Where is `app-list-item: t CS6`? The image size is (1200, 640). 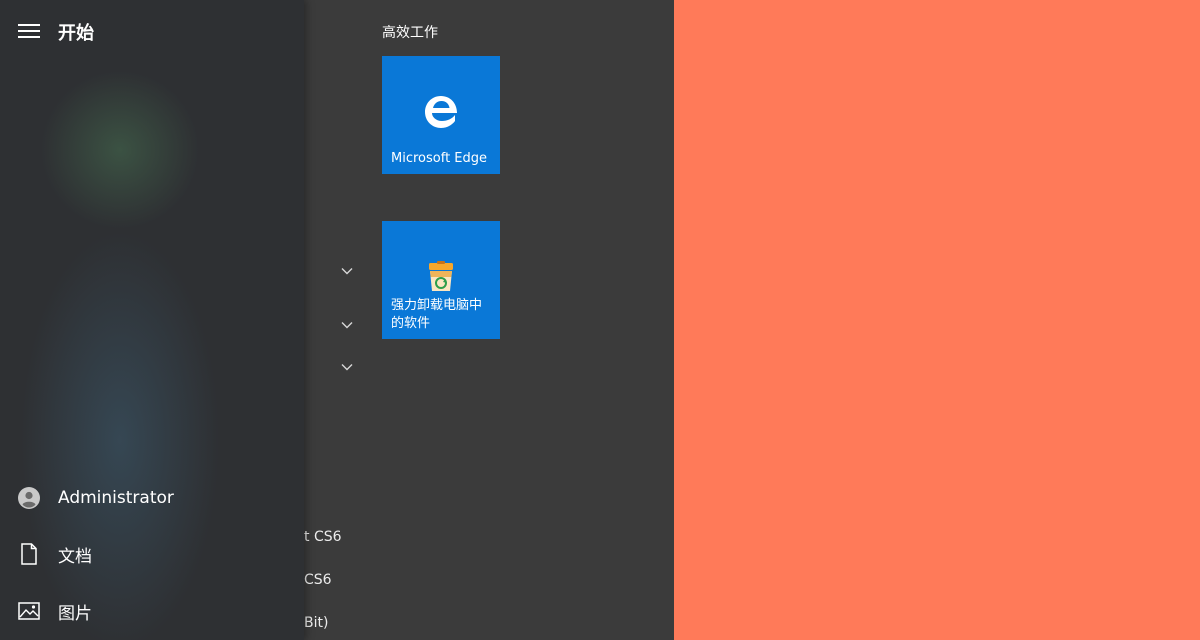
app-list-item: t CS6 is located at coordinates (323, 537).